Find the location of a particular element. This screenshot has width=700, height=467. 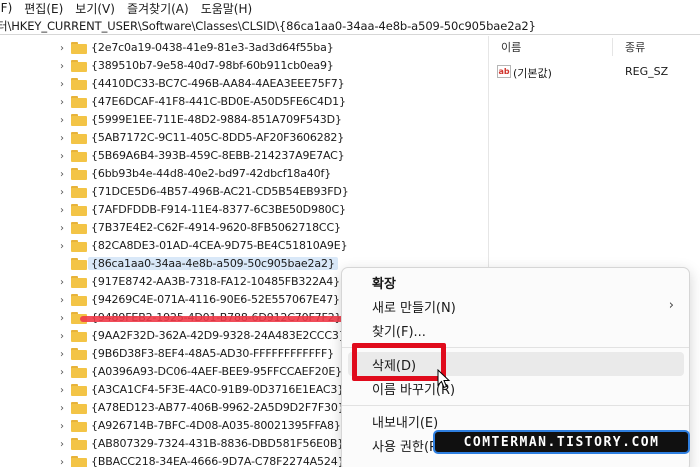

tree-row: › {389510b7-9e58-40d7-98bf-60b911cb0ea9} is located at coordinates (244, 66).